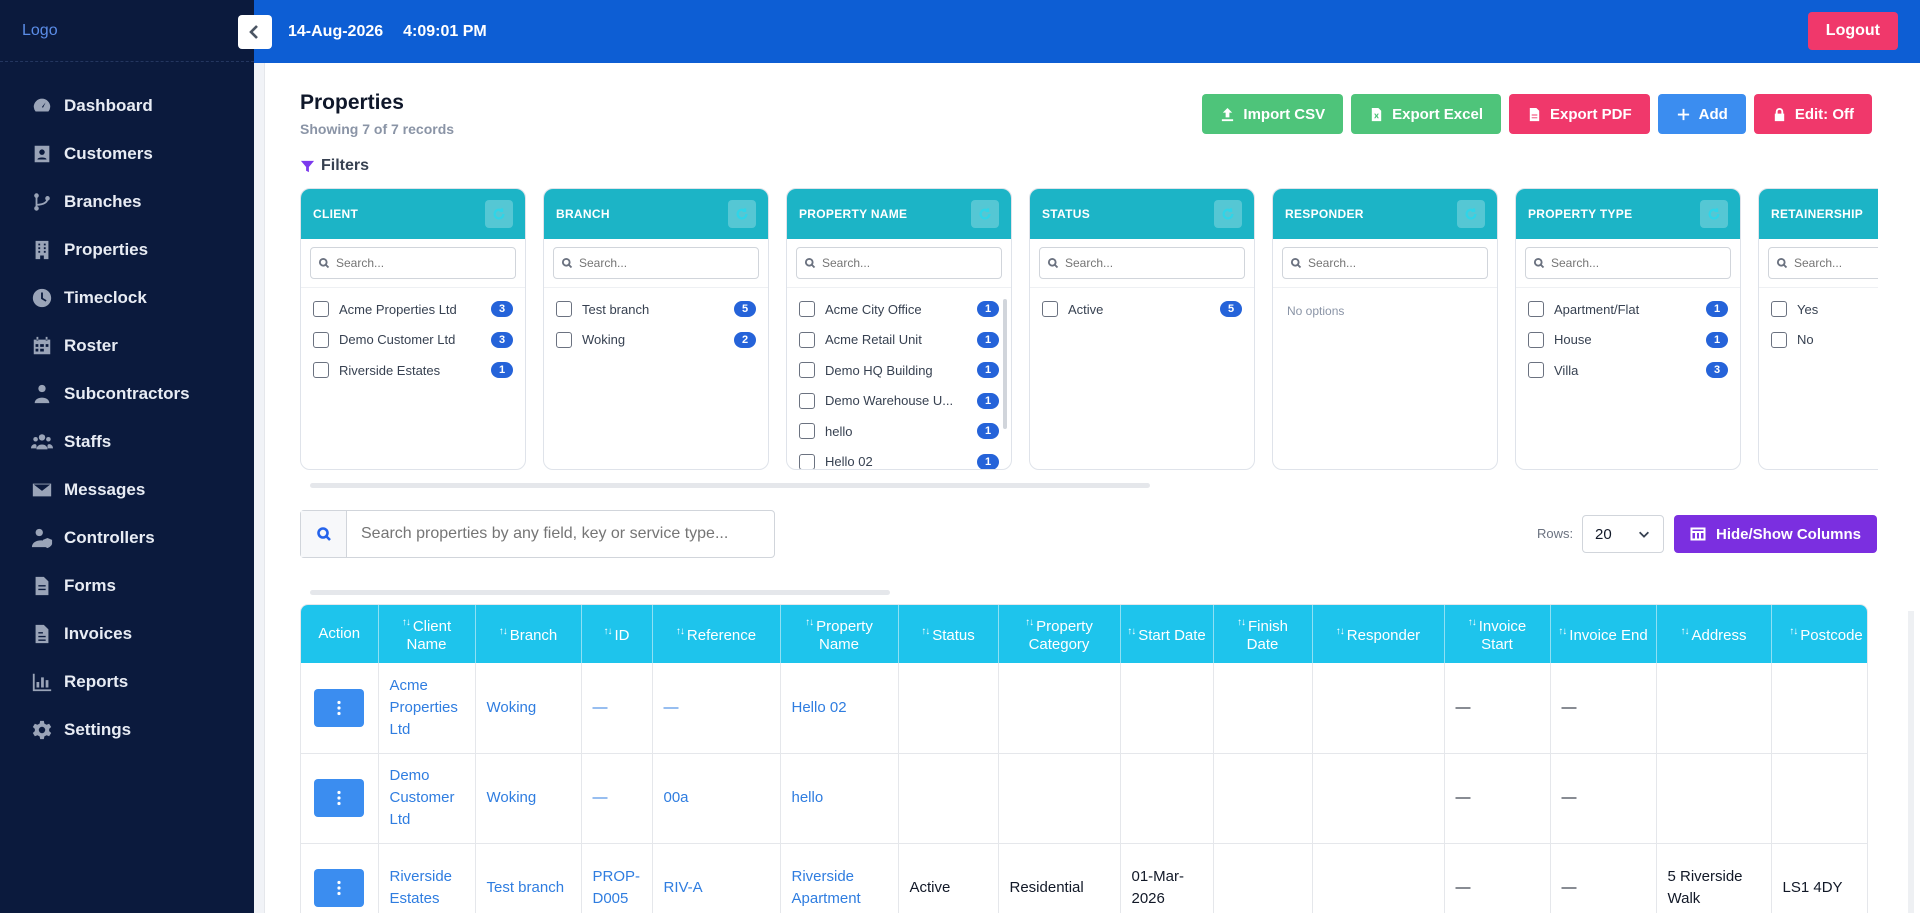 The width and height of the screenshot is (1920, 913). What do you see at coordinates (127, 682) in the screenshot?
I see `sidebar-item-reports: Reports` at bounding box center [127, 682].